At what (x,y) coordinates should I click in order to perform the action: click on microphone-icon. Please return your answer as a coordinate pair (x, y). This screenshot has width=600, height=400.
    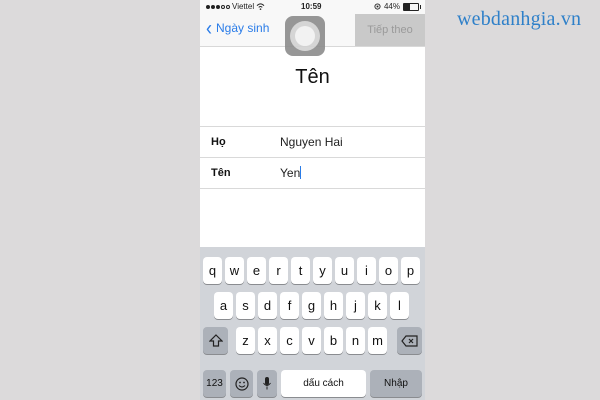
    Looking at the image, I should click on (267, 383).